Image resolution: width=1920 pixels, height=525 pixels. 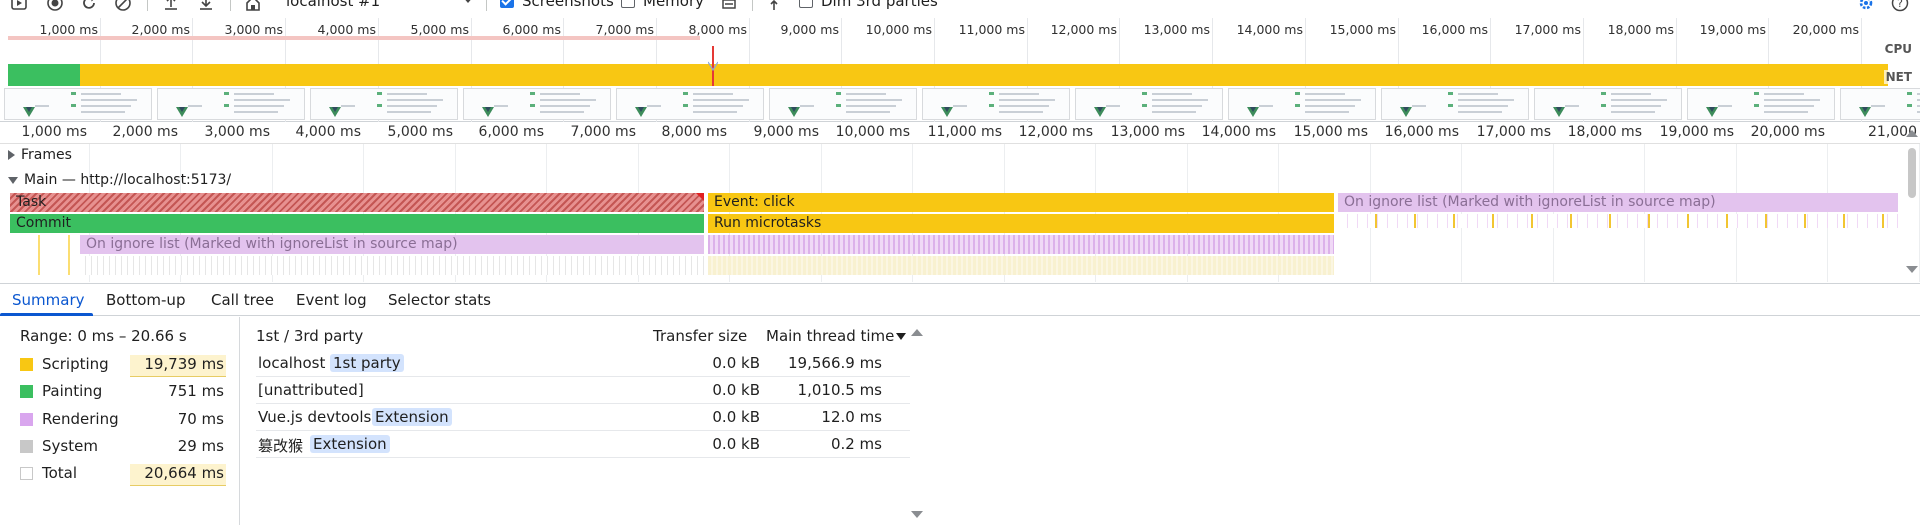 I want to click on ruler-tick-label: 15,000 ms, so click(x=1330, y=132).